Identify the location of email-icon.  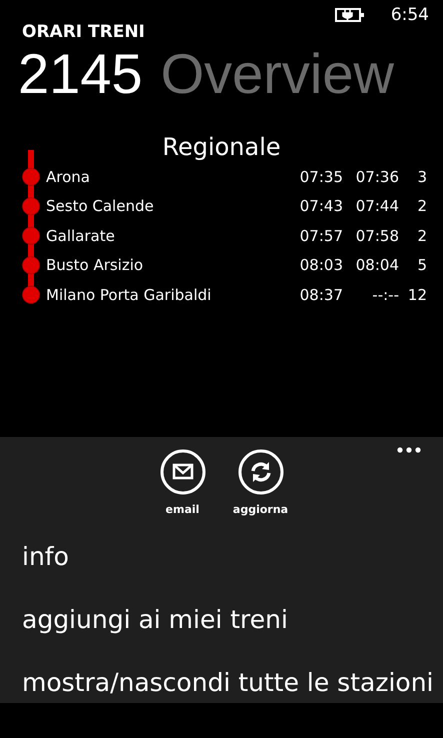
(183, 472).